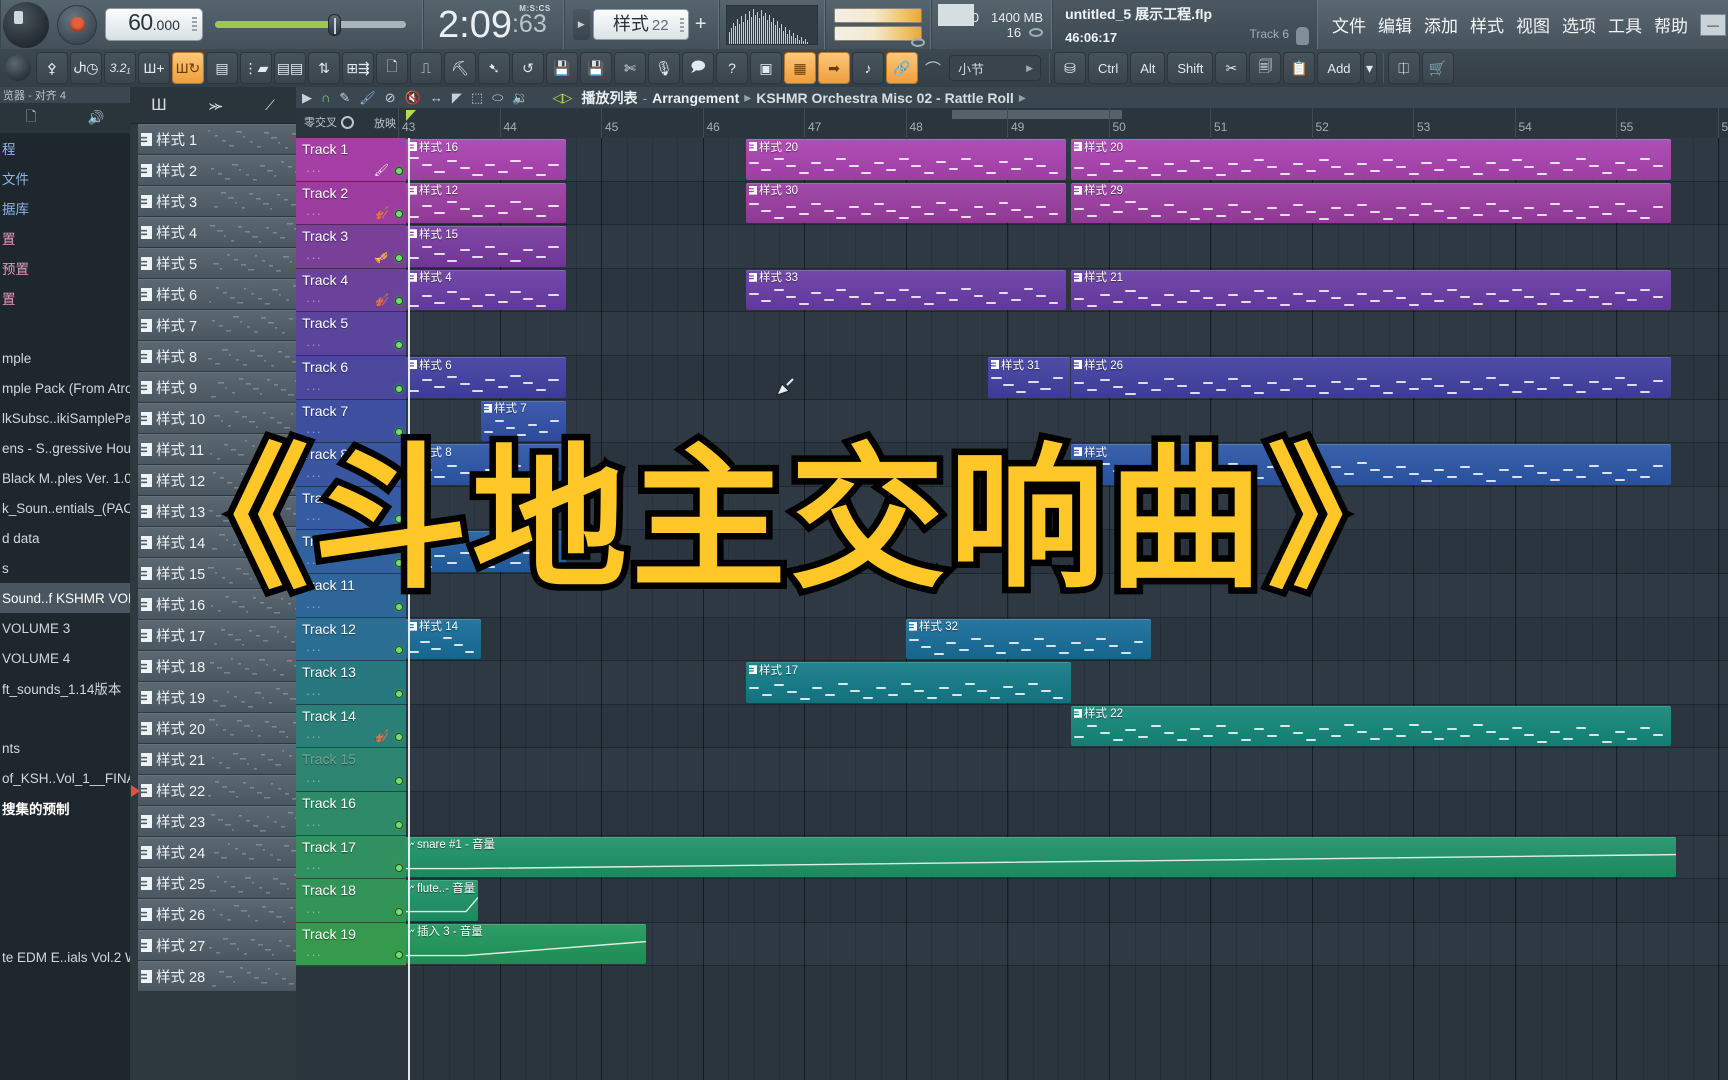 Image resolution: width=1728 pixels, height=1080 pixels. I want to click on shop-icon: 🛒, so click(1437, 68).